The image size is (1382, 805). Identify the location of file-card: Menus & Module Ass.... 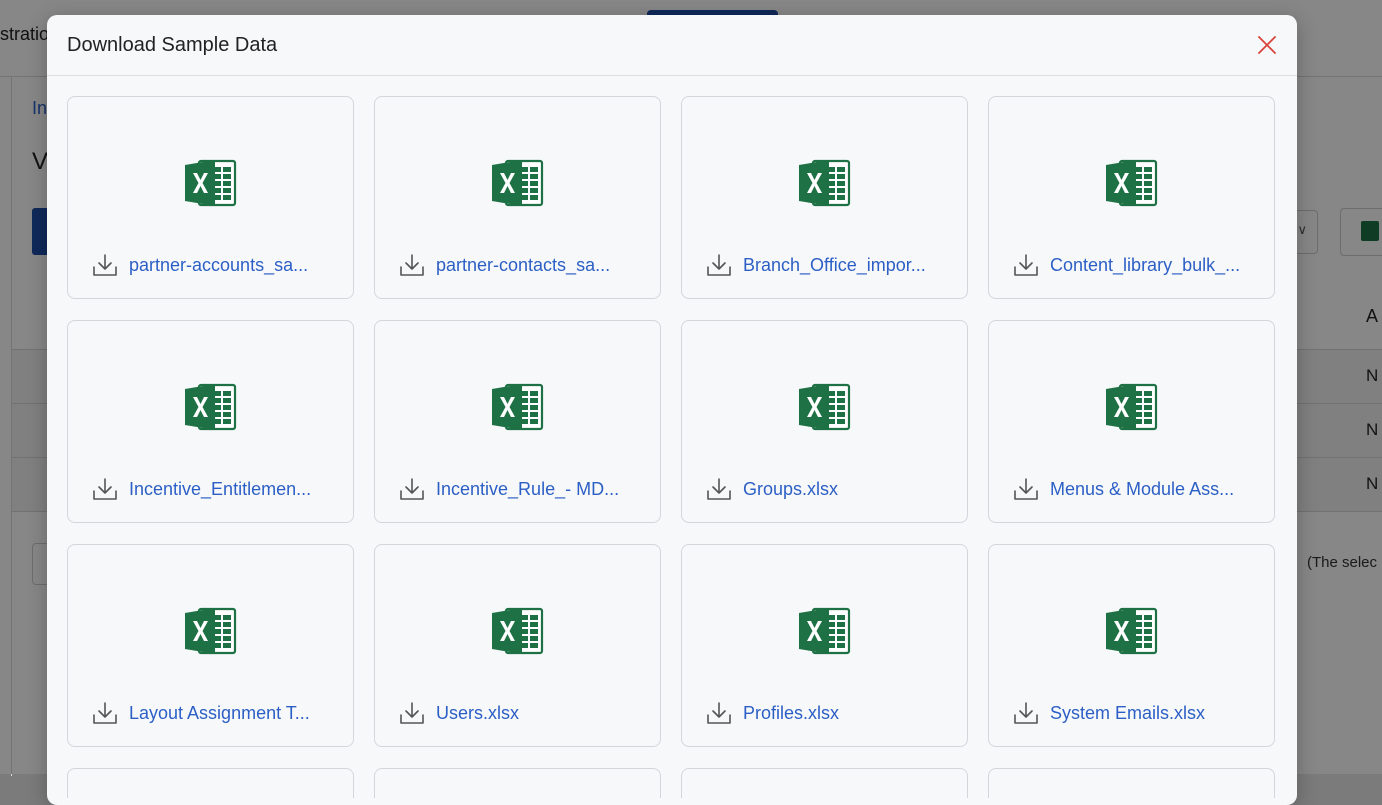
(1131, 421).